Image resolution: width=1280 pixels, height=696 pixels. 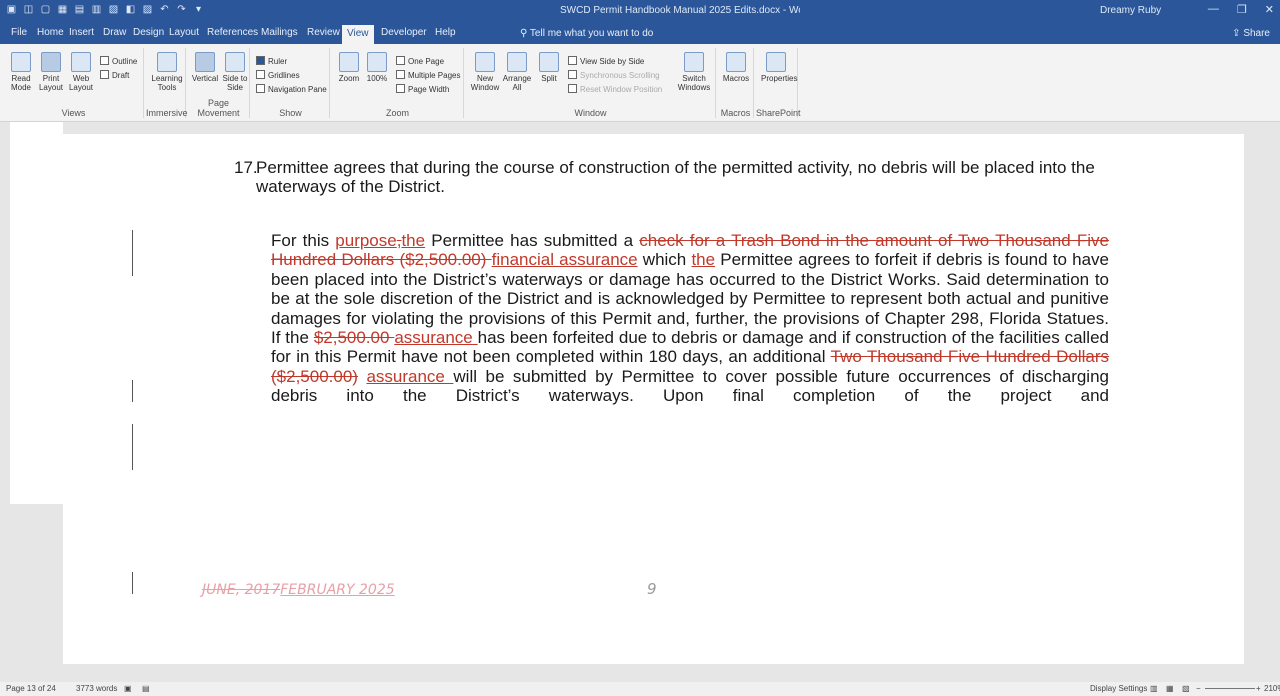 I want to click on word-count: 3773 words, so click(x=96, y=688).